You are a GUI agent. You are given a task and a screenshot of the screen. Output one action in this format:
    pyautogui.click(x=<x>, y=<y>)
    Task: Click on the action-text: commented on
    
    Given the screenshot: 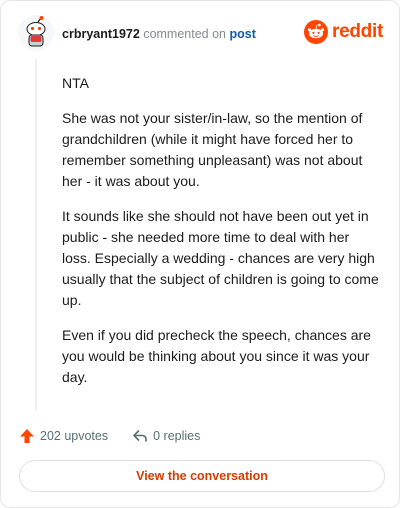 What is the action you would take?
    pyautogui.click(x=184, y=34)
    